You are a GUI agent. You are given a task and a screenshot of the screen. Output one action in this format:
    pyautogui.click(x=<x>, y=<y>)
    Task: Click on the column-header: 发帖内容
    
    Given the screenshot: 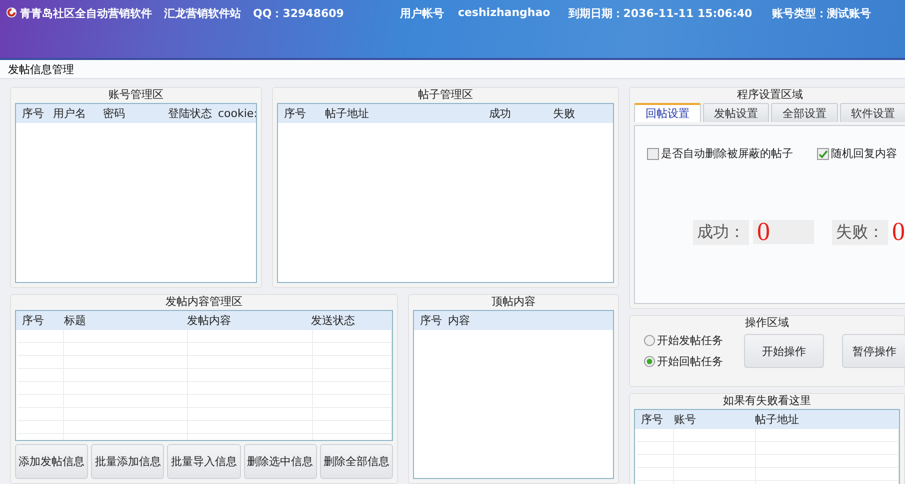 What is the action you would take?
    pyautogui.click(x=249, y=320)
    